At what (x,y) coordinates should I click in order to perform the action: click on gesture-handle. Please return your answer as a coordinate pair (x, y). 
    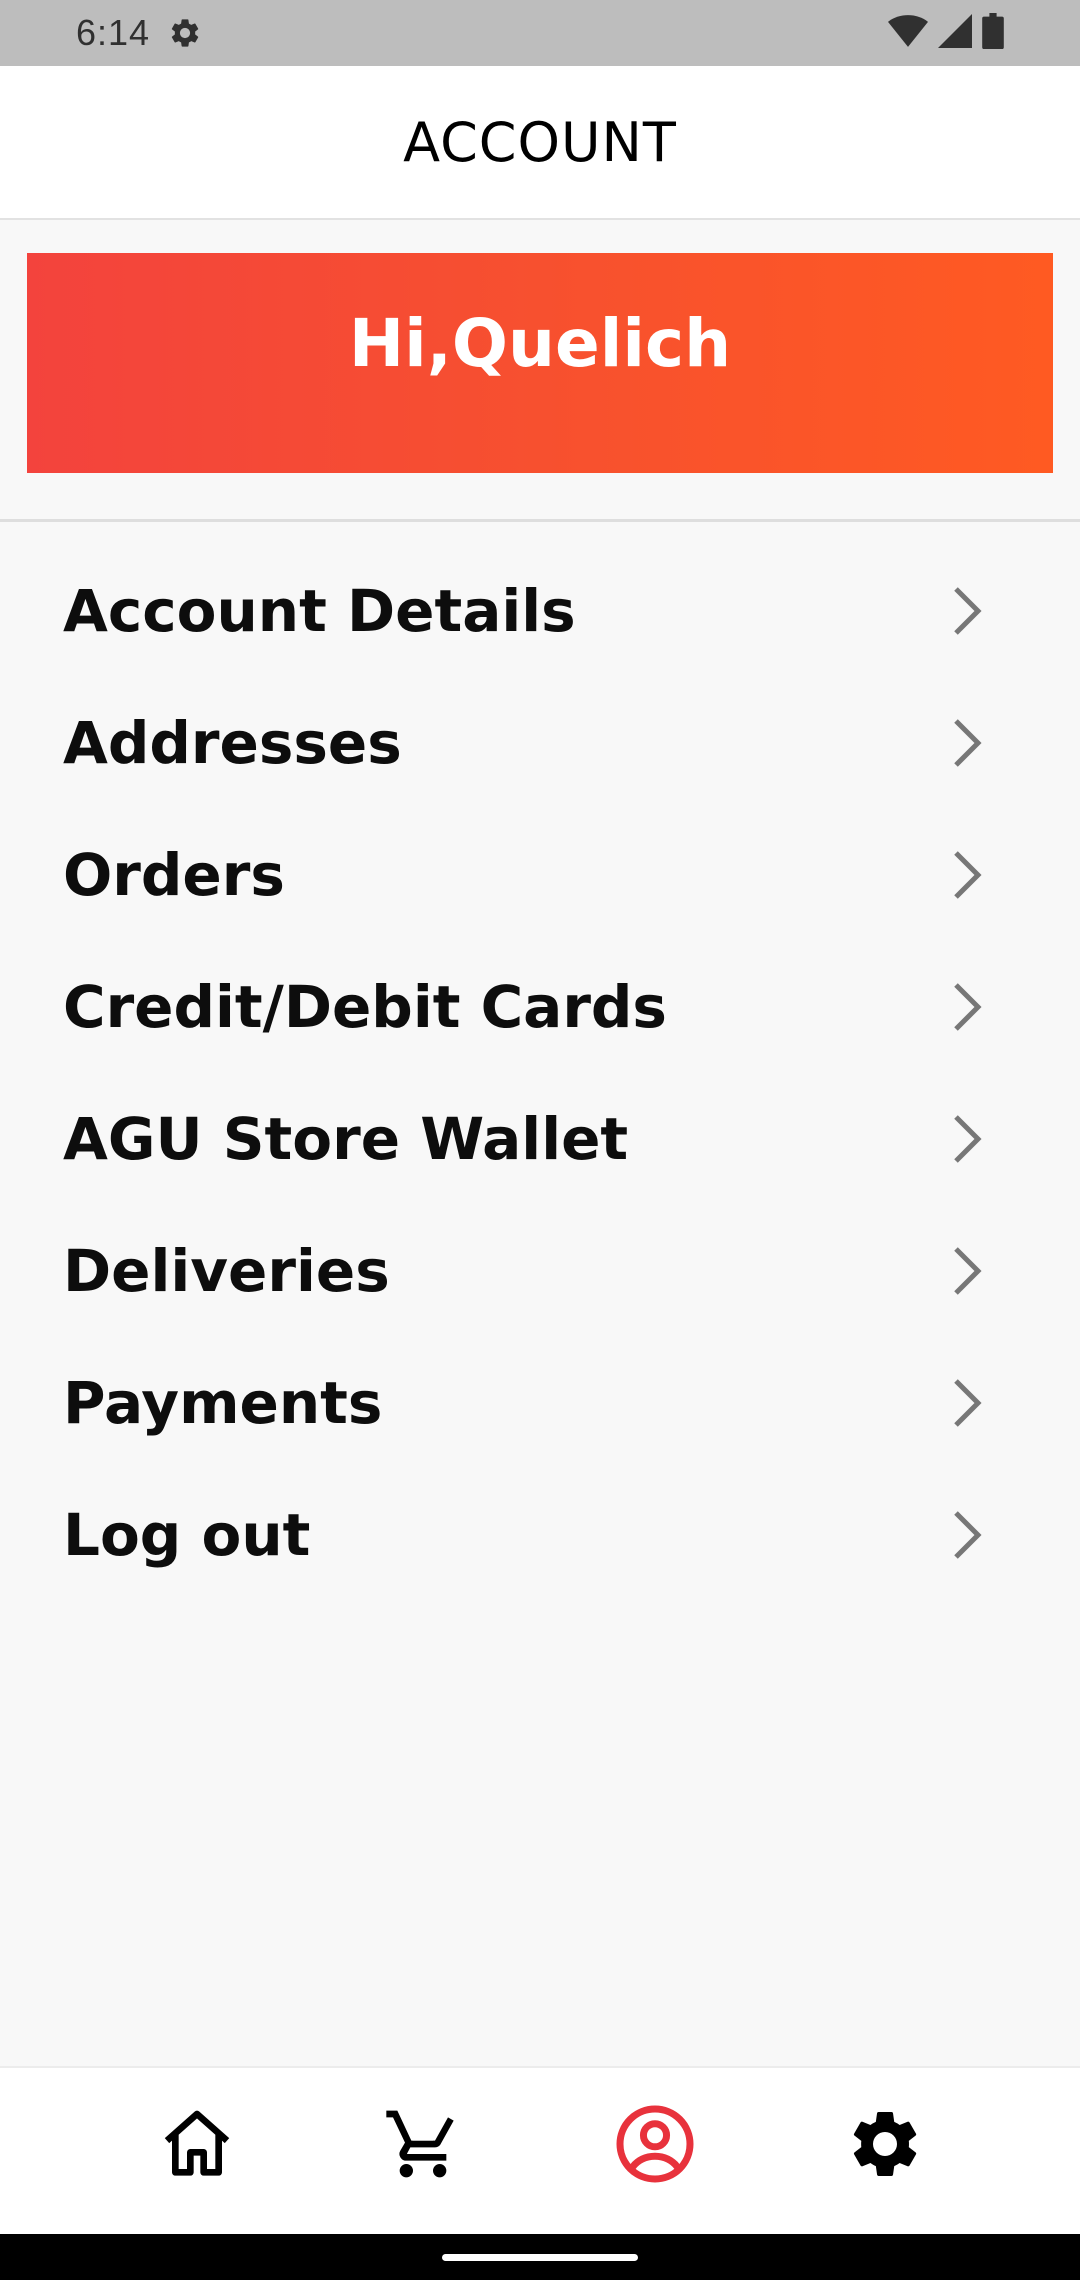
    Looking at the image, I should click on (540, 2257).